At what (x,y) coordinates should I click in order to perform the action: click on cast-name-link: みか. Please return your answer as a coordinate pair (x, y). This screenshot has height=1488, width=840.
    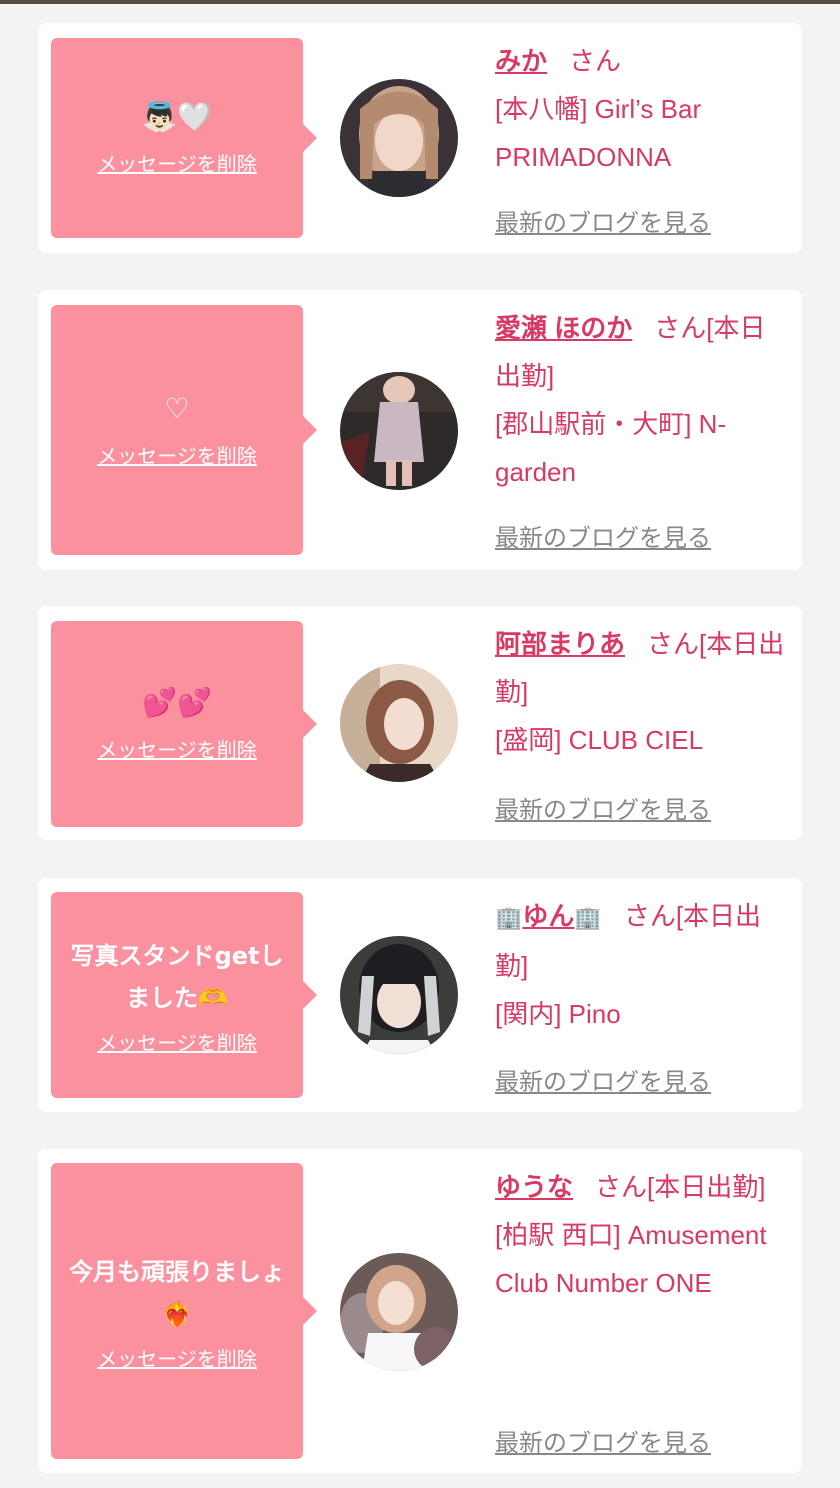
    Looking at the image, I should click on (521, 61).